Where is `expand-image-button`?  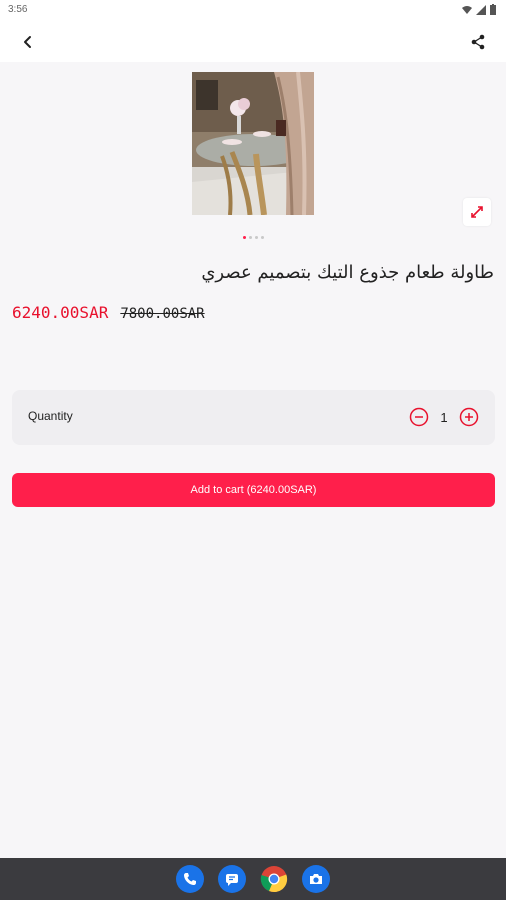 expand-image-button is located at coordinates (477, 212).